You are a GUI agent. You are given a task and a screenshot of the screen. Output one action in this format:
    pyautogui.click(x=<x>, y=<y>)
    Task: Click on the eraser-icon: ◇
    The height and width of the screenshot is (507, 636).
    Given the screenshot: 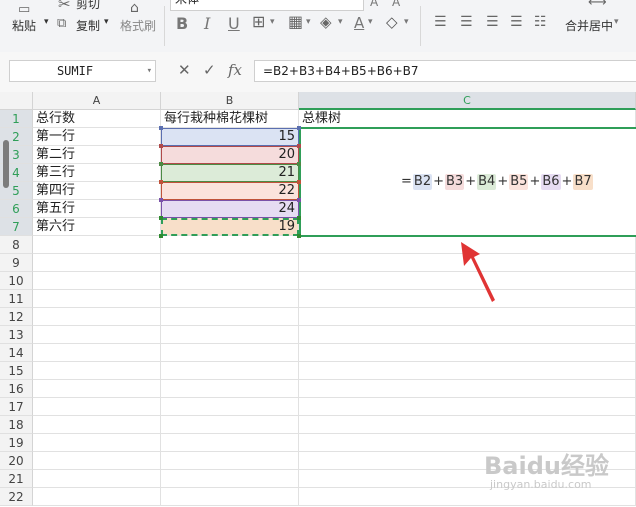 What is the action you would take?
    pyautogui.click(x=392, y=22)
    